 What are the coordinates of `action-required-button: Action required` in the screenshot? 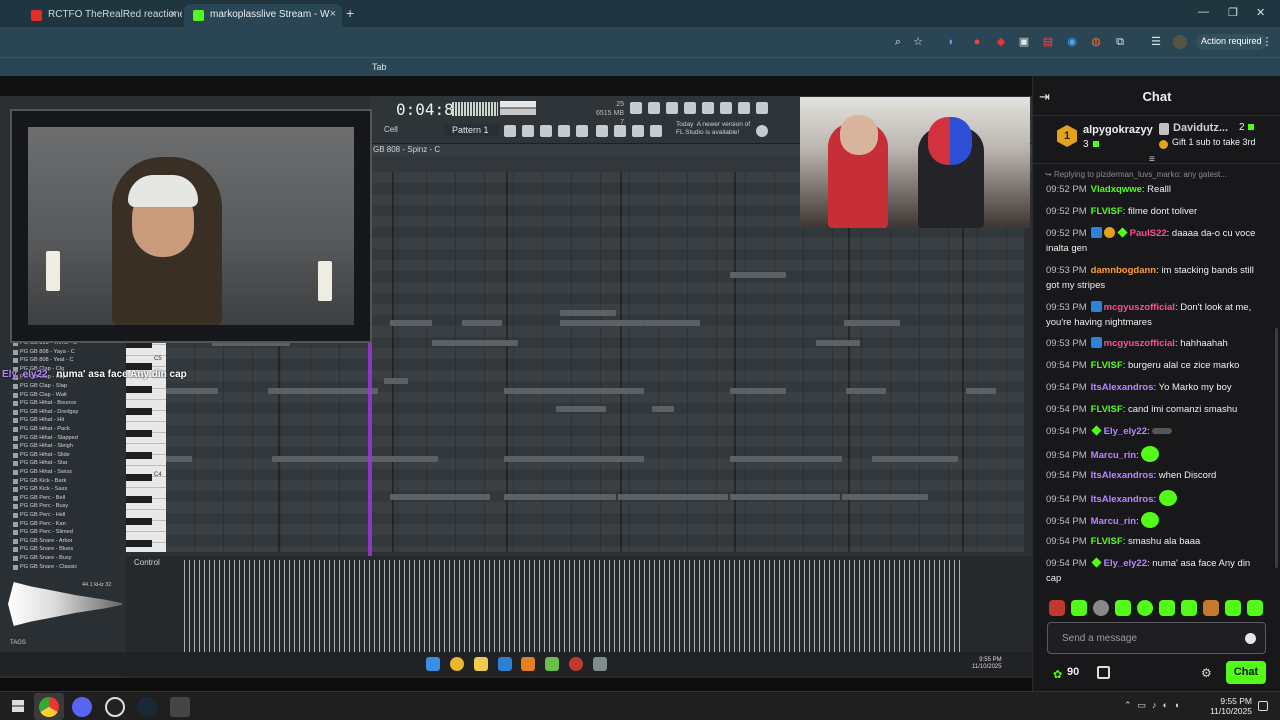 It's located at (1231, 42).